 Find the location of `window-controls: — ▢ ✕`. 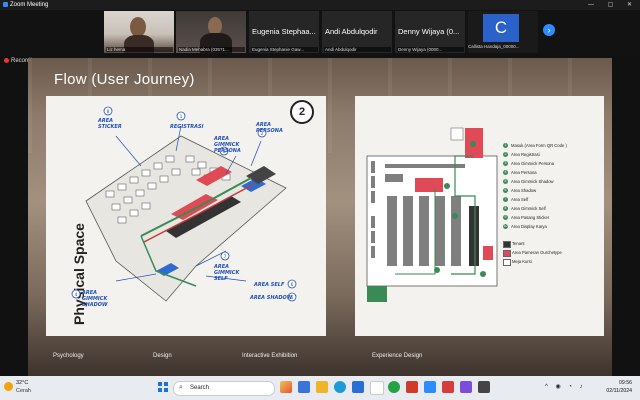

window-controls: — ▢ ✕ is located at coordinates (613, 5).